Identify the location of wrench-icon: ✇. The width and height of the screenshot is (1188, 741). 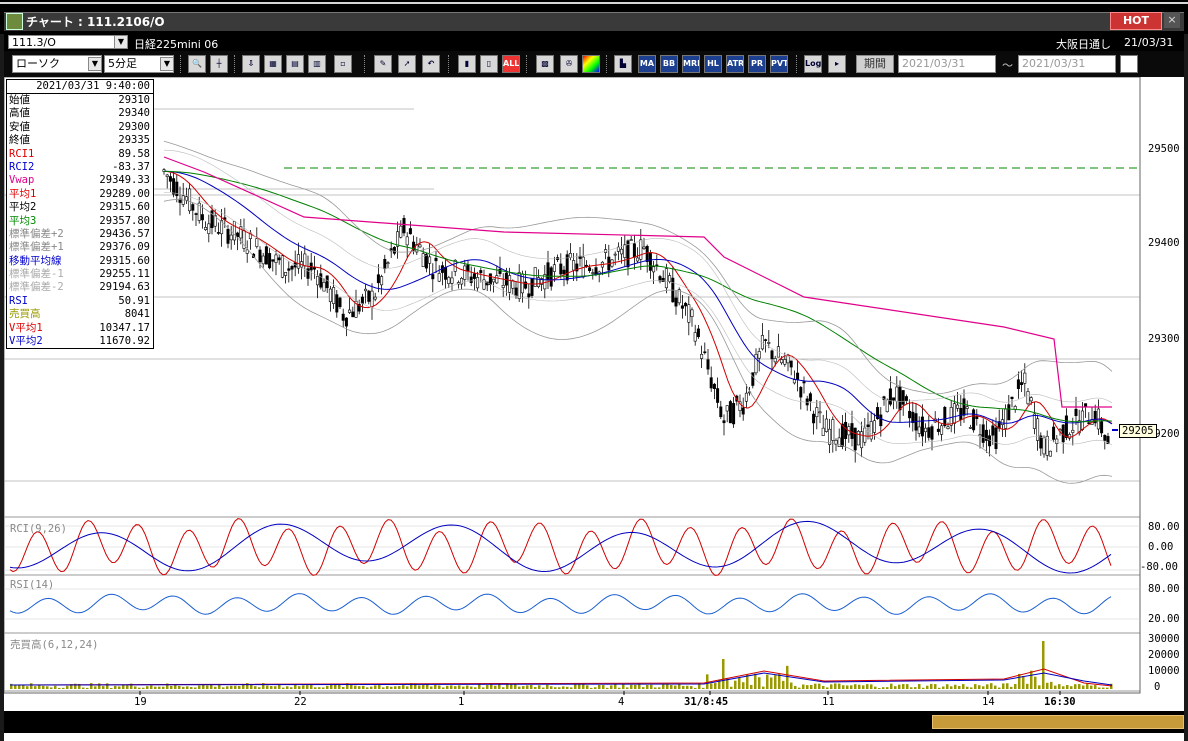
(569, 64).